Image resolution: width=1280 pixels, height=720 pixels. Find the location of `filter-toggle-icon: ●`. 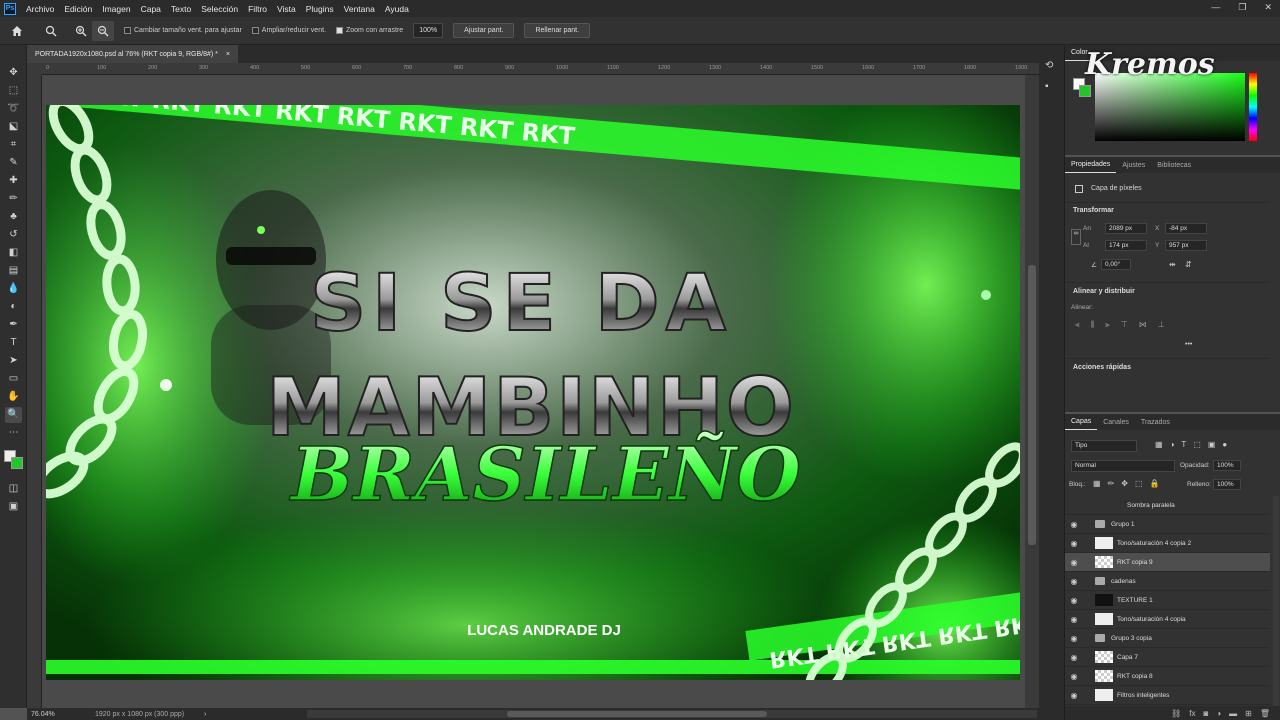

filter-toggle-icon: ● is located at coordinates (1224, 444).